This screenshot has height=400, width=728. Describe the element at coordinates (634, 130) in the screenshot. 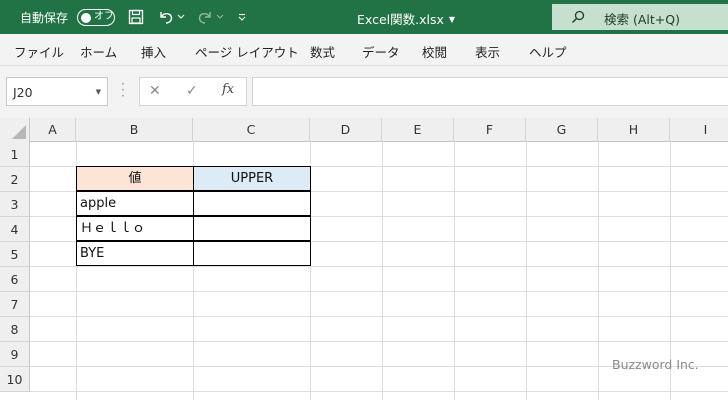

I see `column-header-h: H` at that location.